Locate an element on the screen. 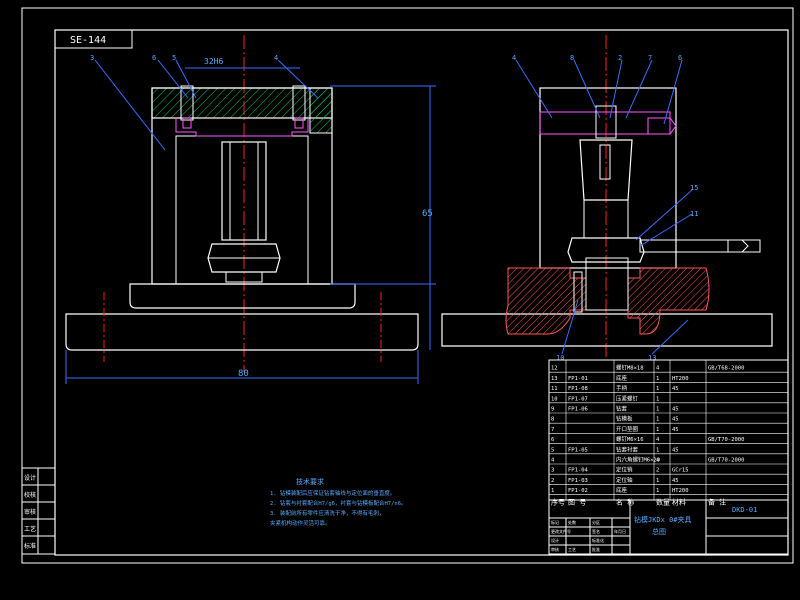 The width and height of the screenshot is (800, 600). title-line-2: 总图 is located at coordinates (659, 531).